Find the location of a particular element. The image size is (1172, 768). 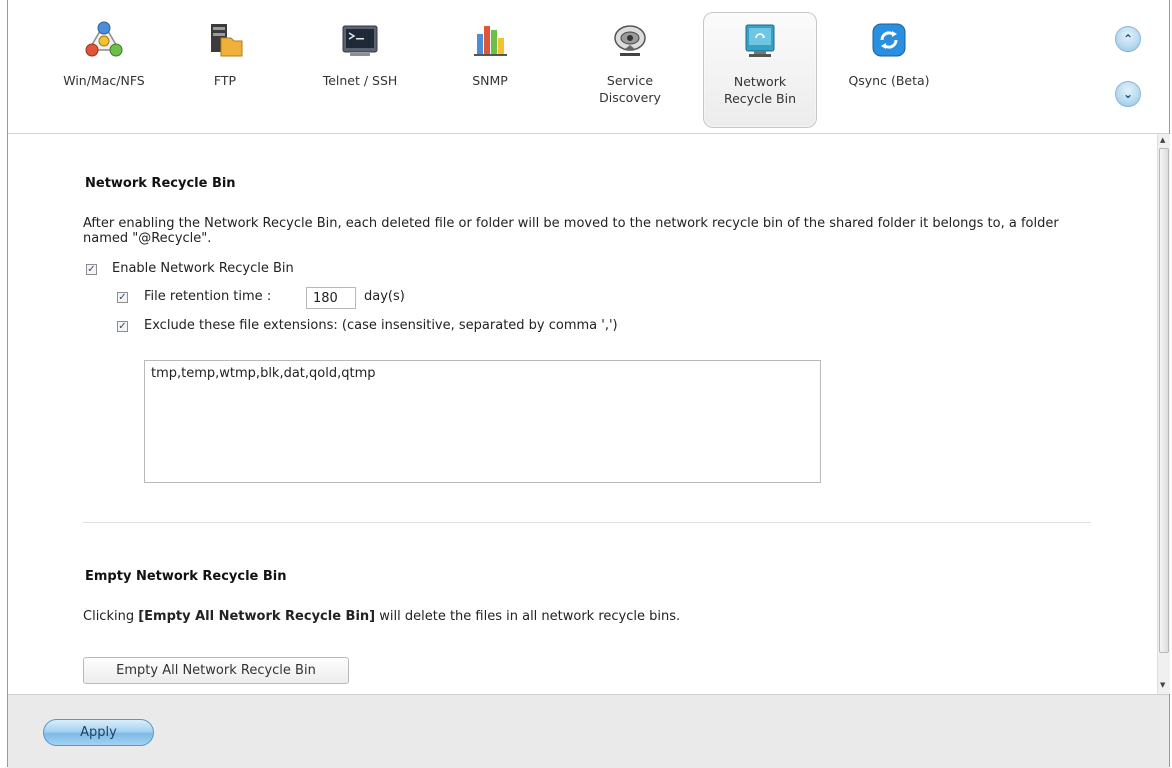

empty-desc-prefix: Clicking is located at coordinates (111, 616).